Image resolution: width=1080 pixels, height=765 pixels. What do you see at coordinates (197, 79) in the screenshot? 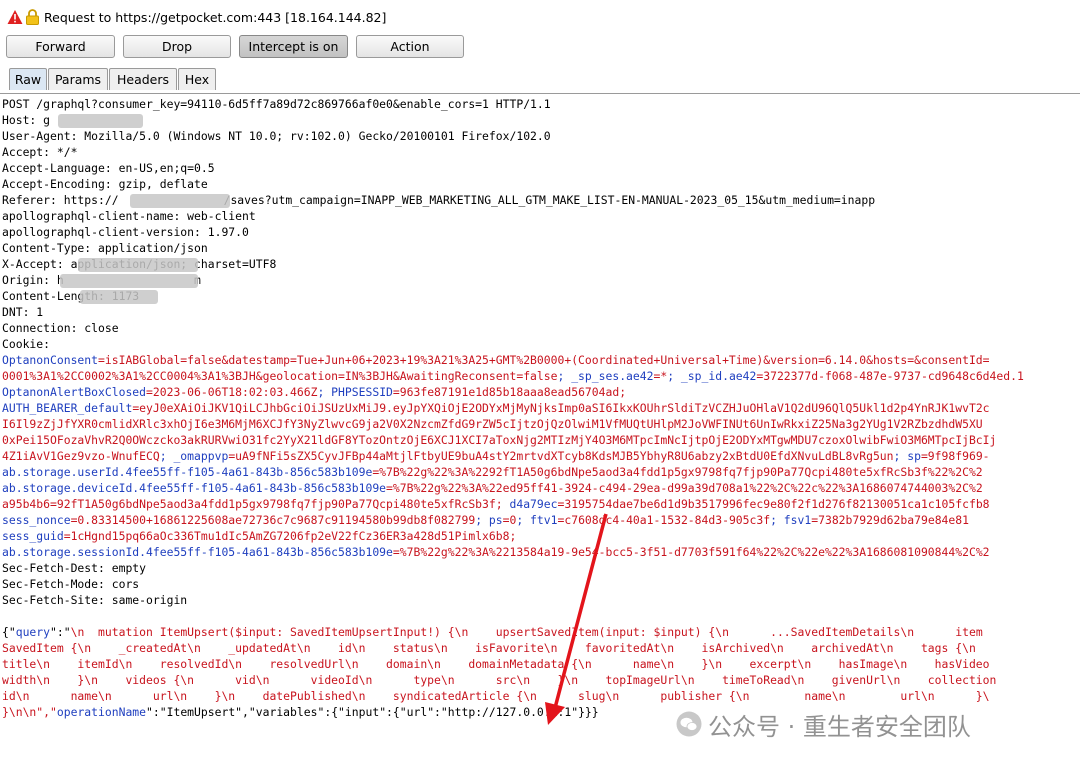
I see `tab-hex: Hex` at bounding box center [197, 79].